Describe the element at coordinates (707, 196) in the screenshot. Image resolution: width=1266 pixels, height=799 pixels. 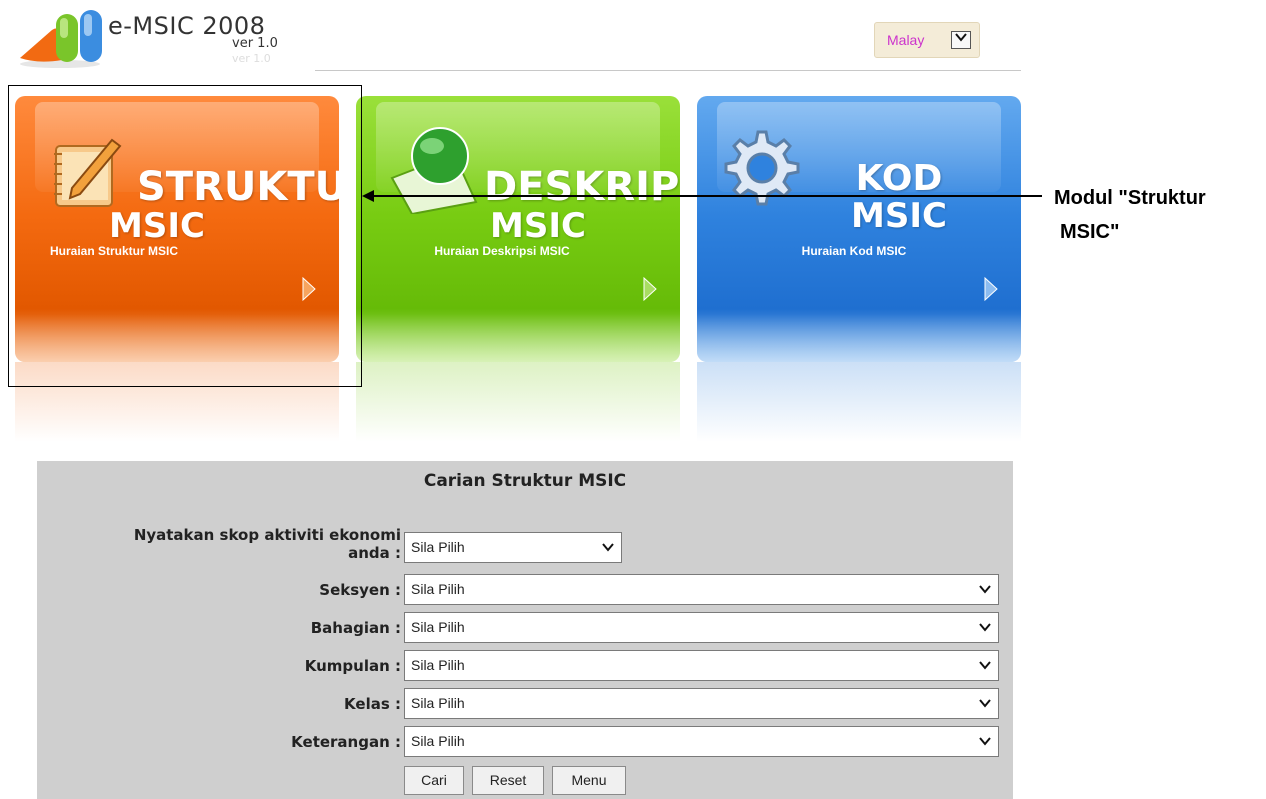
I see `annotation-arrow-line` at that location.